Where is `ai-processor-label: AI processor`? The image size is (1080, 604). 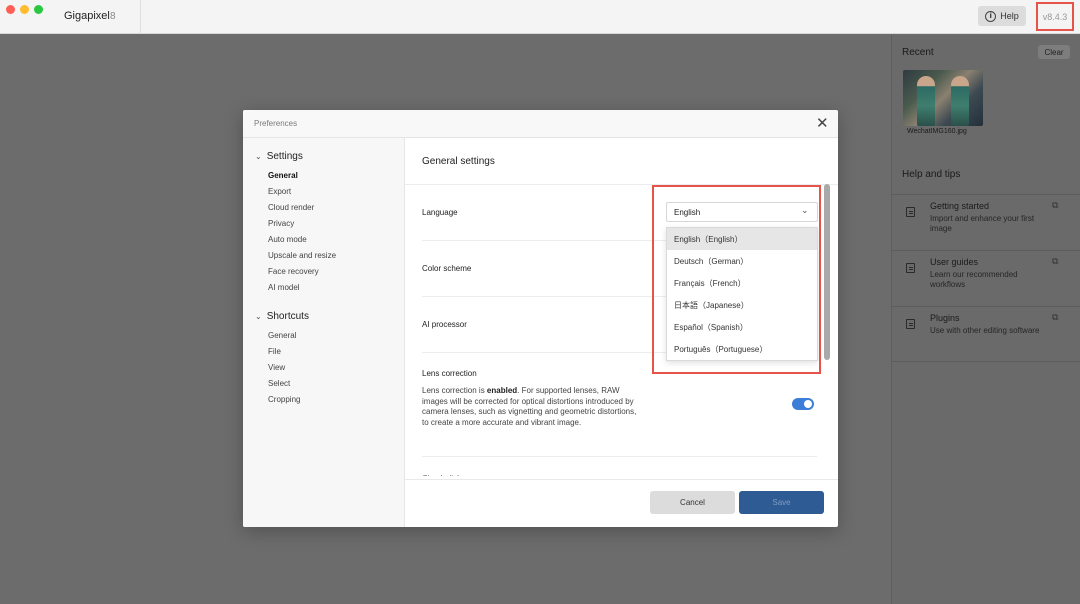 ai-processor-label: AI processor is located at coordinates (444, 324).